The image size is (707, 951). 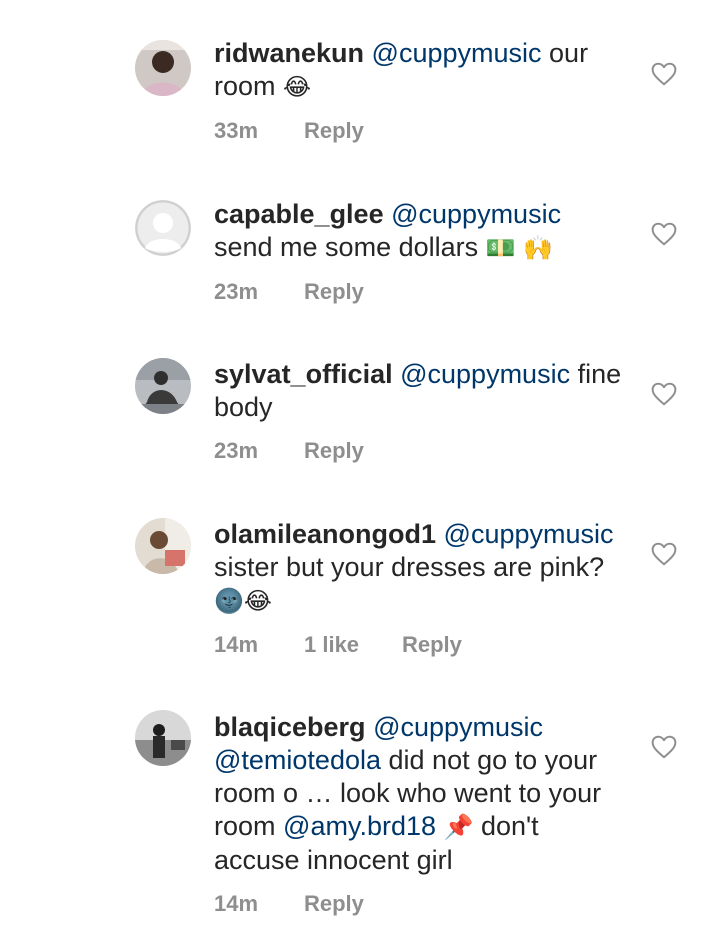 What do you see at coordinates (303, 374) in the screenshot?
I see `comment-username: sylvat_official` at bounding box center [303, 374].